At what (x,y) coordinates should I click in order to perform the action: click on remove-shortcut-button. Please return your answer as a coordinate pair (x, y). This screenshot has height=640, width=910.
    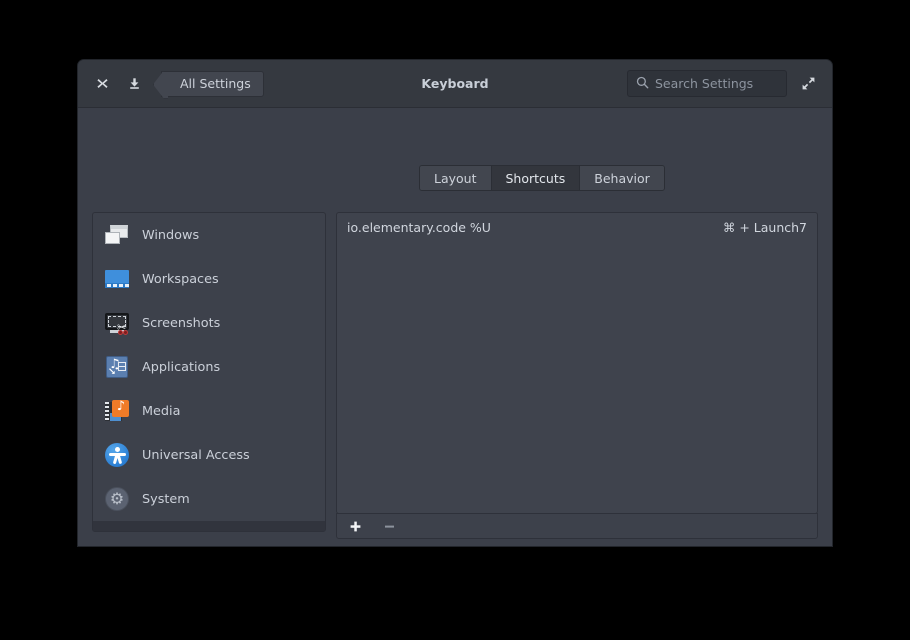
    Looking at the image, I should click on (389, 526).